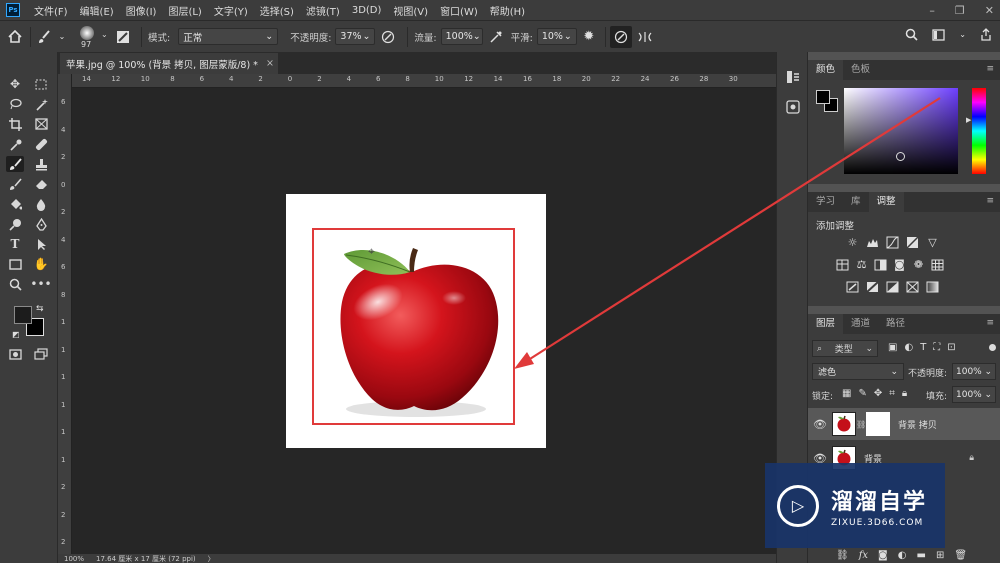 The width and height of the screenshot is (1000, 563). What do you see at coordinates (41, 104) in the screenshot?
I see `magic-wand-tool-icon` at bounding box center [41, 104].